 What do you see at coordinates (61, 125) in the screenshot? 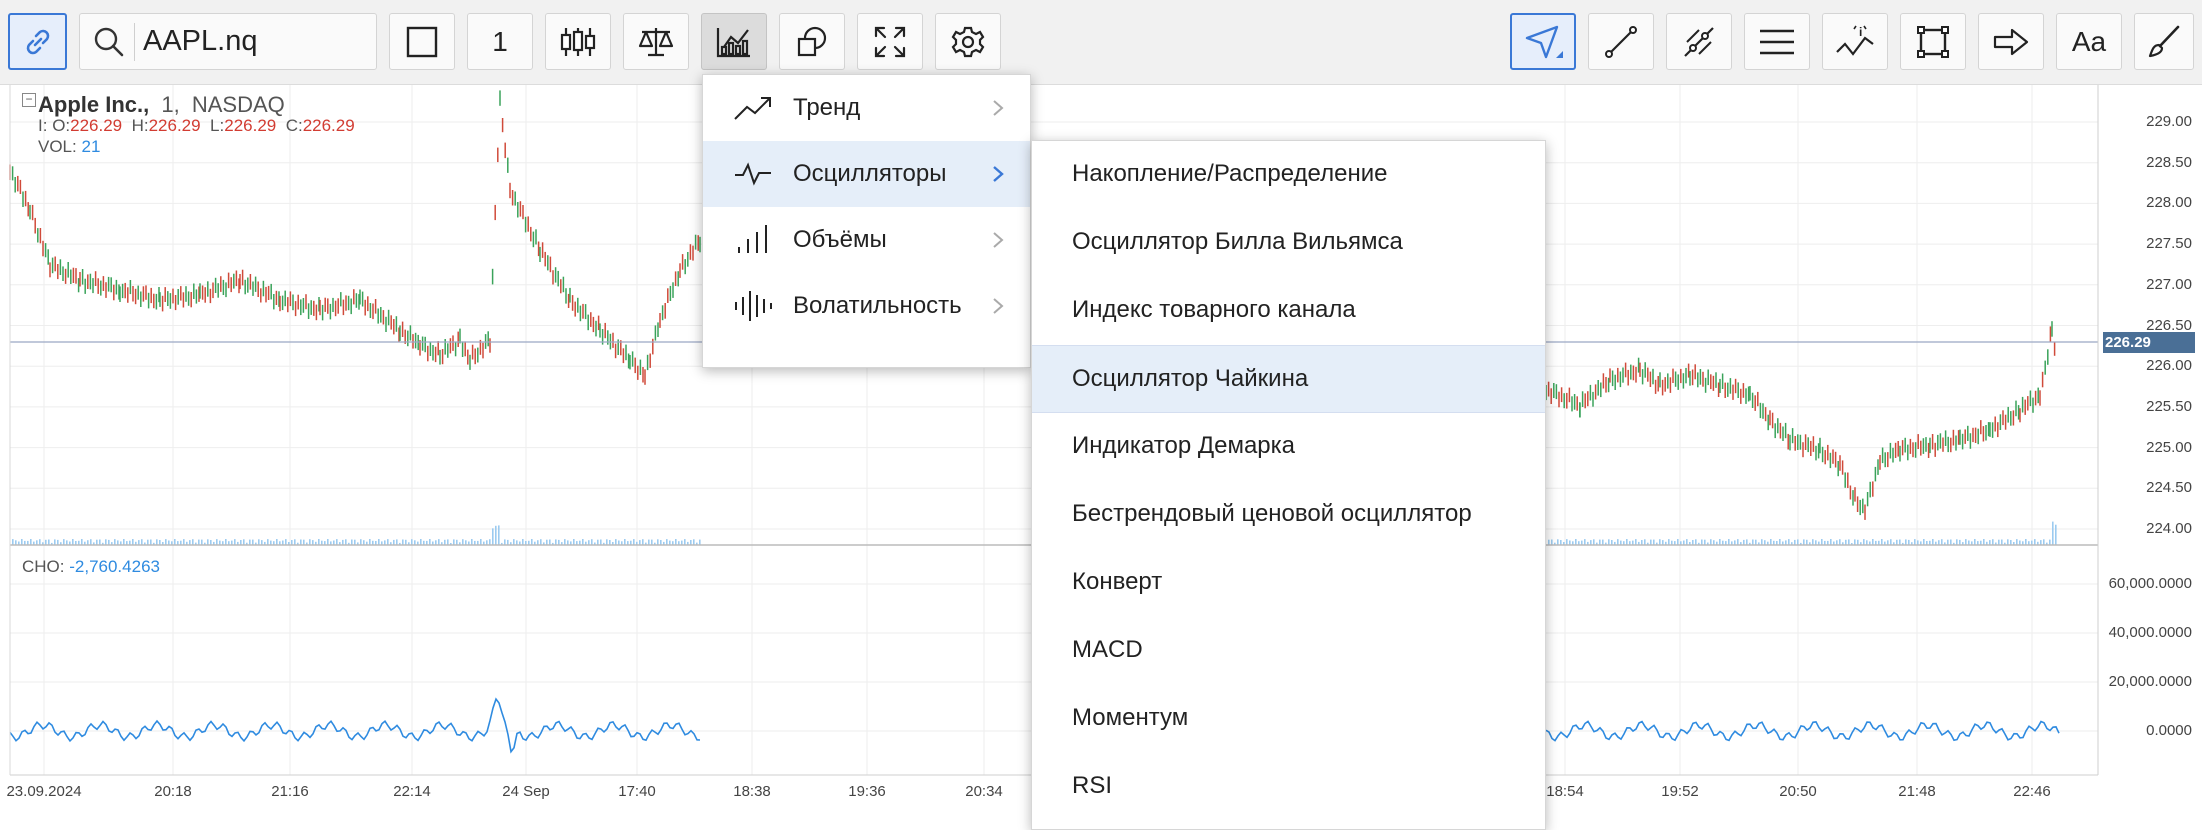
I see `open-label: O:` at bounding box center [61, 125].